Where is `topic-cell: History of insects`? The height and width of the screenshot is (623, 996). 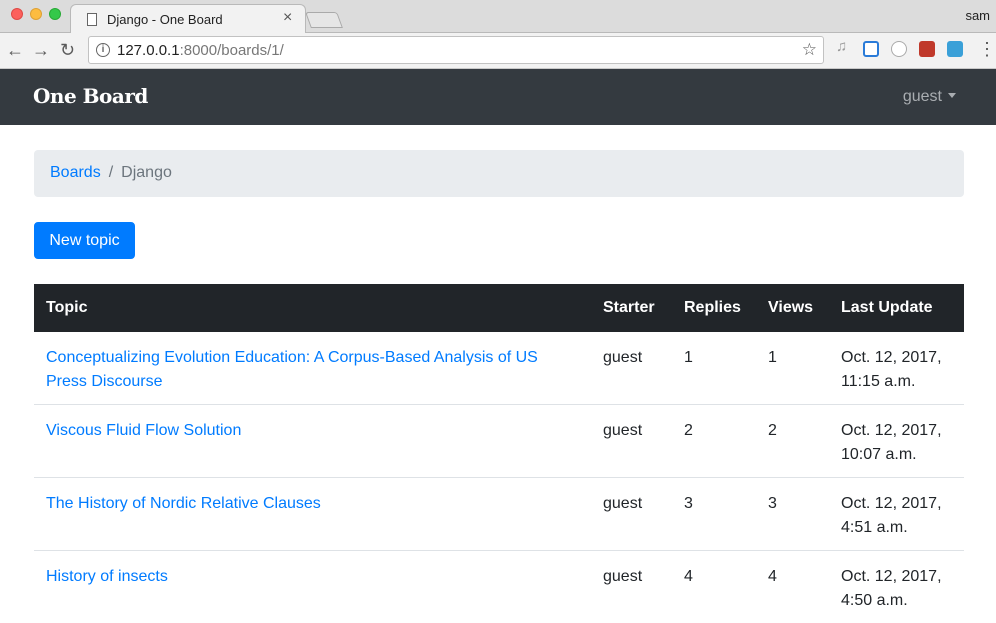
topic-cell: History of insects is located at coordinates (312, 587).